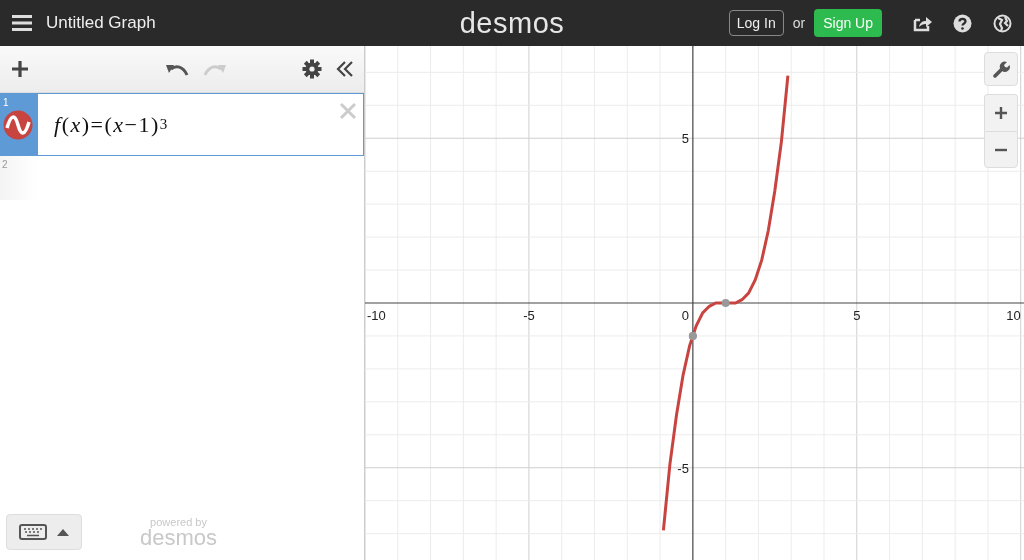 Image resolution: width=1024 pixels, height=560 pixels. Describe the element at coordinates (188, 124) in the screenshot. I see `formula-input: f(x)=(x−1)$^{3}$` at that location.